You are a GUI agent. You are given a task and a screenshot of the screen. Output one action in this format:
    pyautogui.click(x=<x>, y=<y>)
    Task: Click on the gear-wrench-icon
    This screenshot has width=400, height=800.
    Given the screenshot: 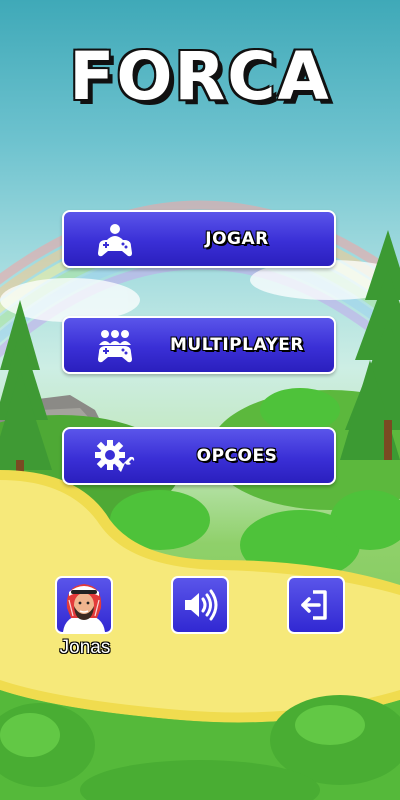 What is the action you would take?
    pyautogui.click(x=115, y=456)
    